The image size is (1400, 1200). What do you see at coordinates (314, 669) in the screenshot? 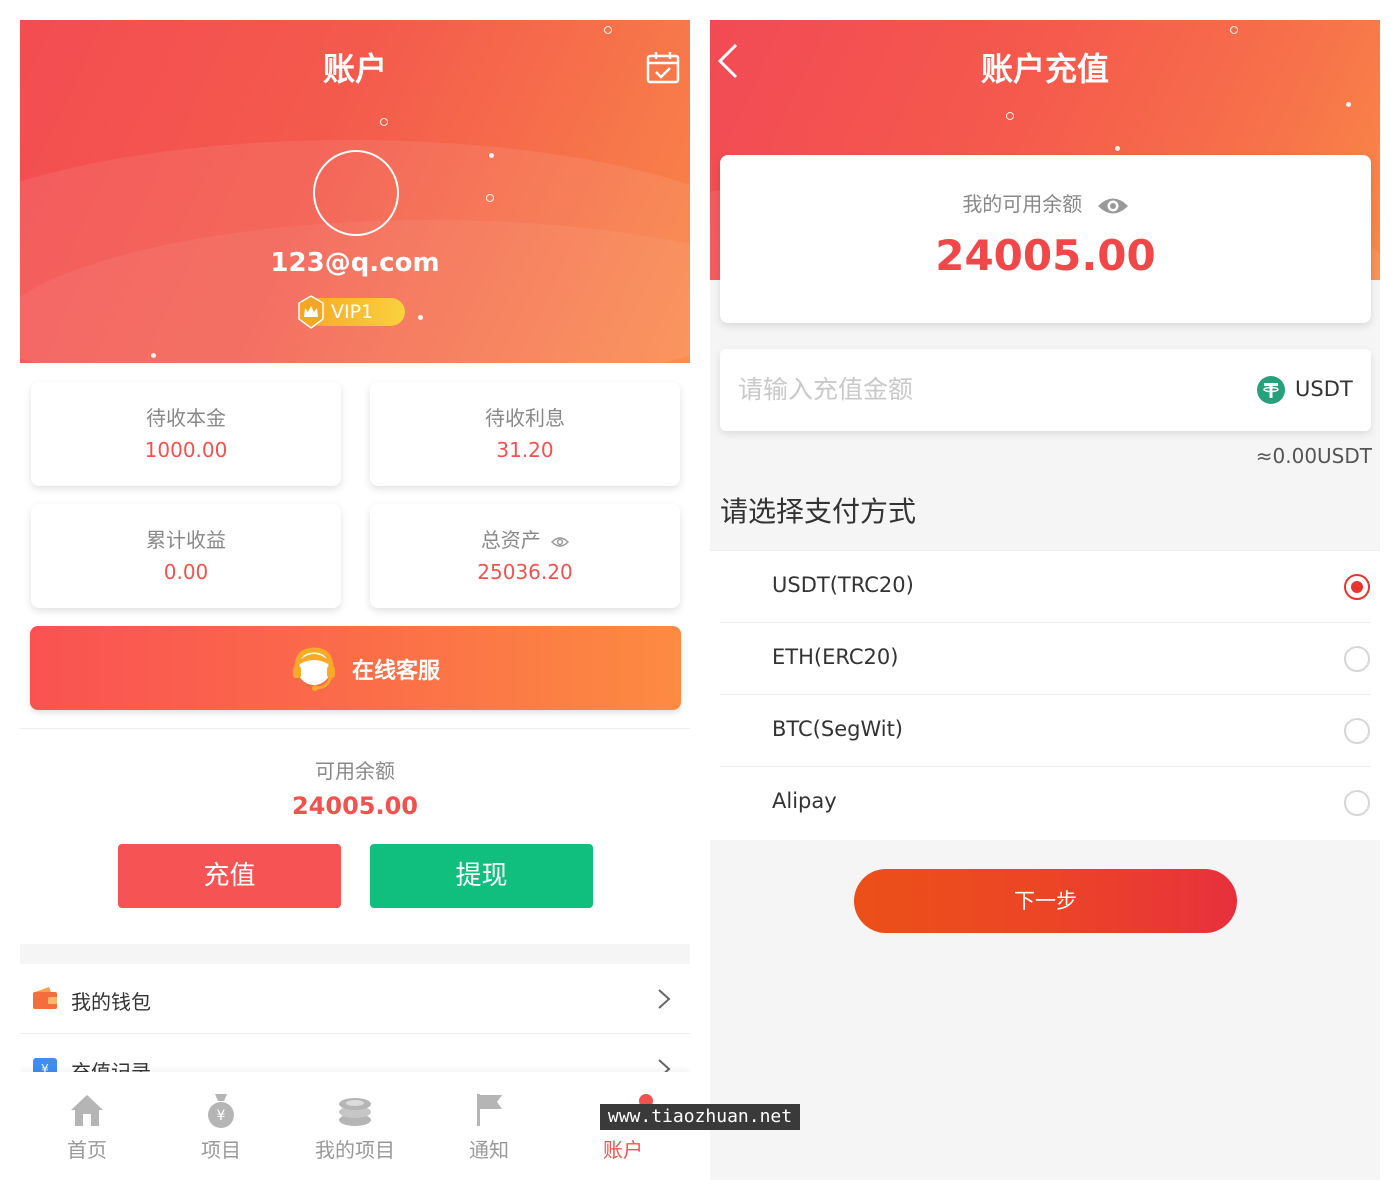
I see `headset-icon` at bounding box center [314, 669].